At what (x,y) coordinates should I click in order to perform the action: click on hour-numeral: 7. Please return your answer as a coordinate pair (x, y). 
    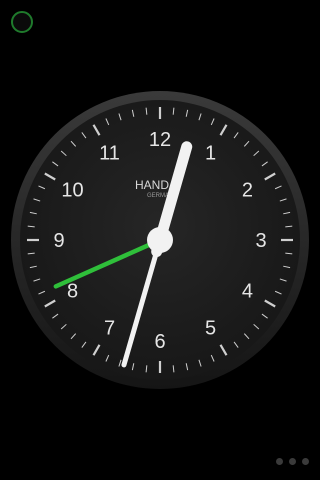
    Looking at the image, I should click on (109, 328).